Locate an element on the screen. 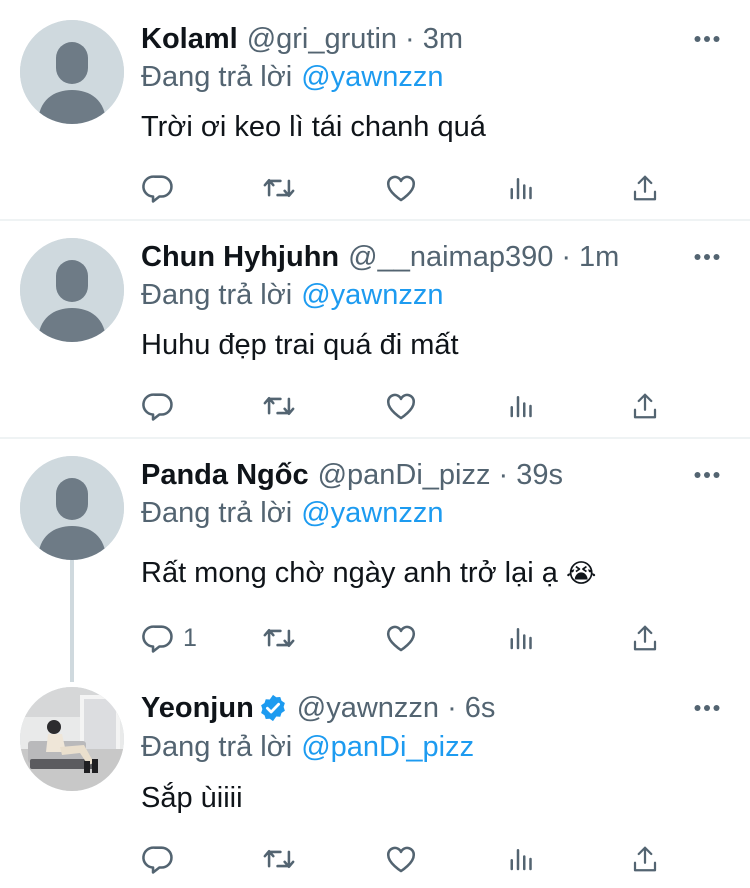 The width and height of the screenshot is (750, 888). user-handle: @__naimap390 is located at coordinates (450, 257).